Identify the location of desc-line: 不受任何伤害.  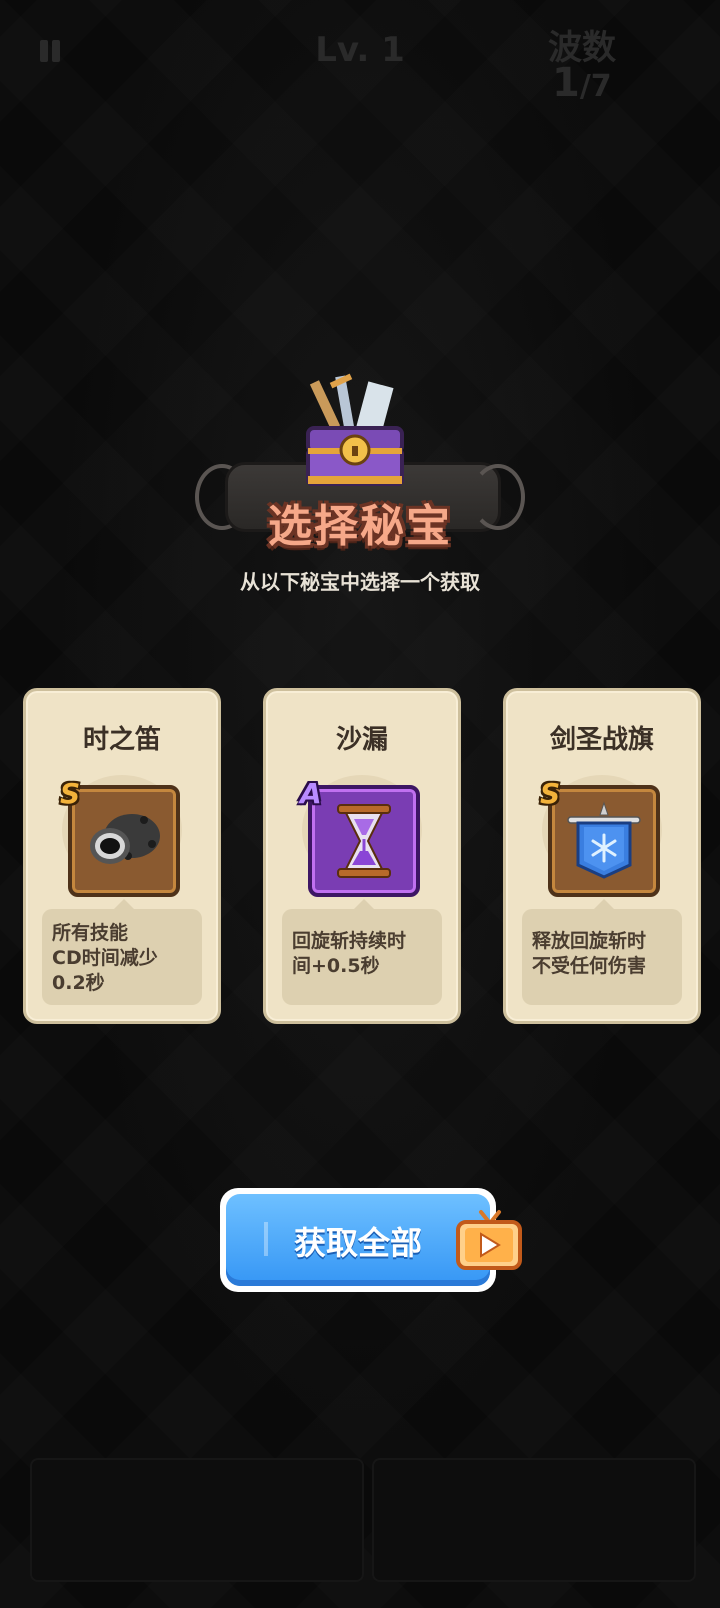
(589, 966).